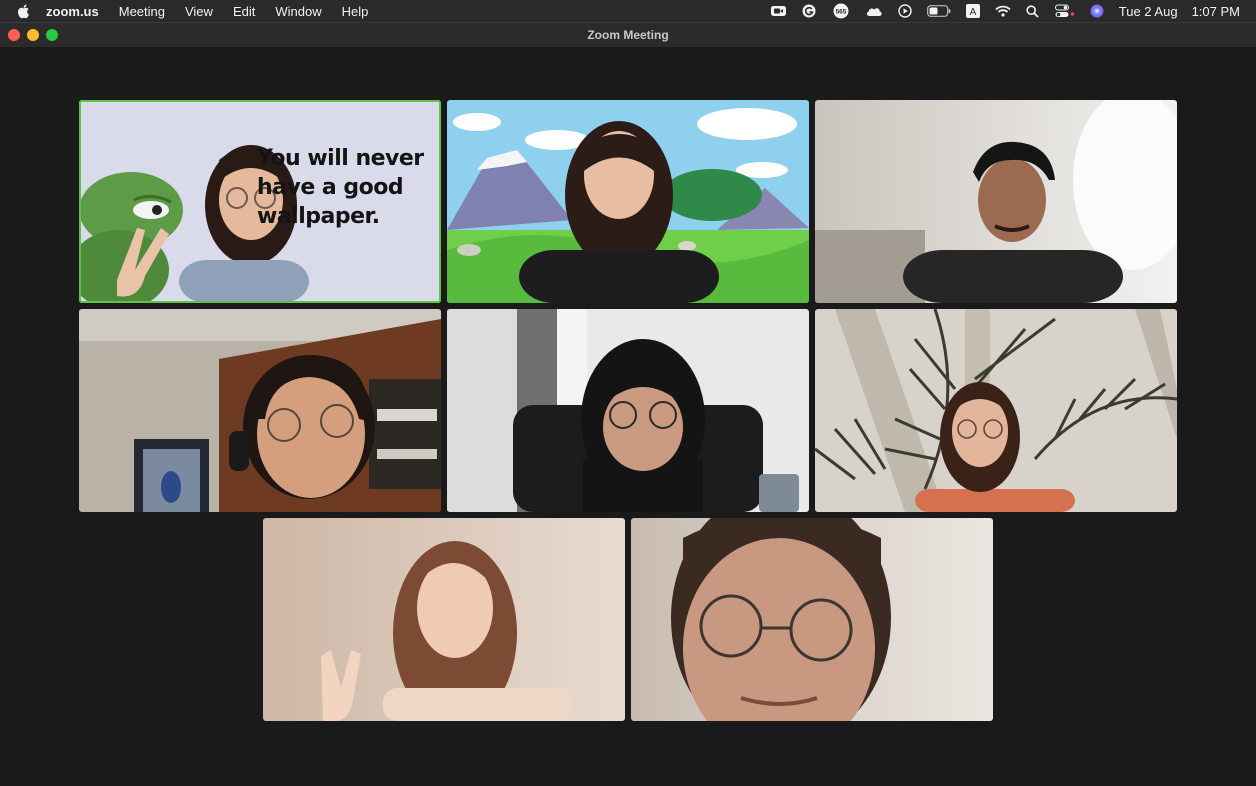 The height and width of the screenshot is (786, 1256). I want to click on window-title: Zoom Meeting, so click(628, 35).